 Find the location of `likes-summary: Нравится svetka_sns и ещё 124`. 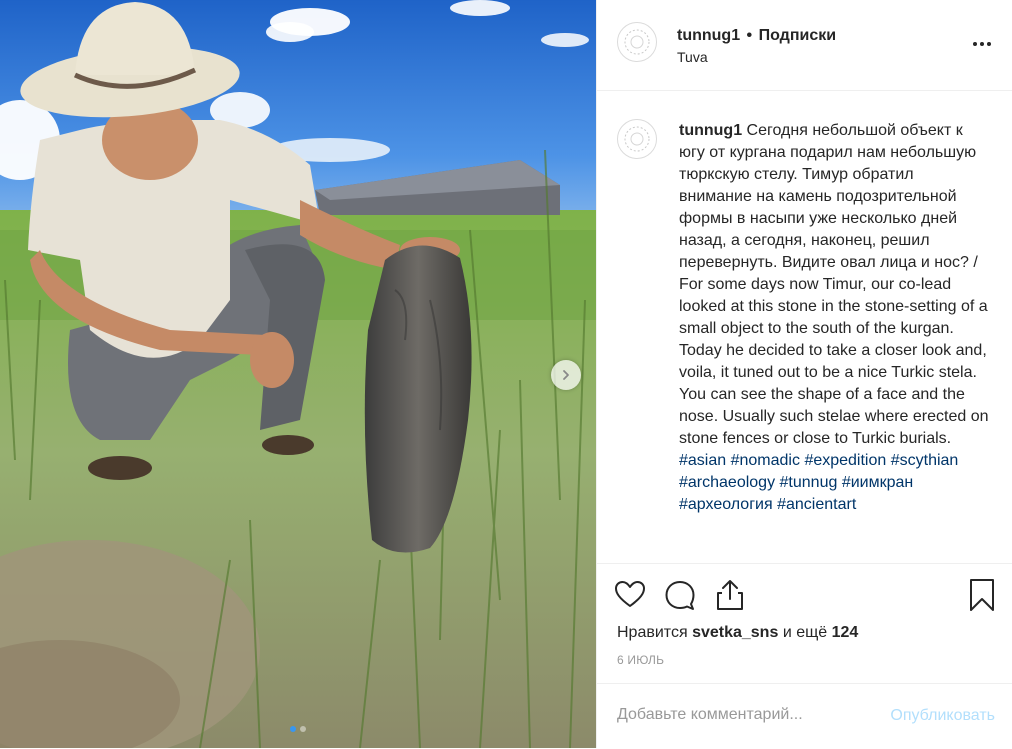

likes-summary: Нравится svetka_sns и ещё 124 is located at coordinates (737, 633).